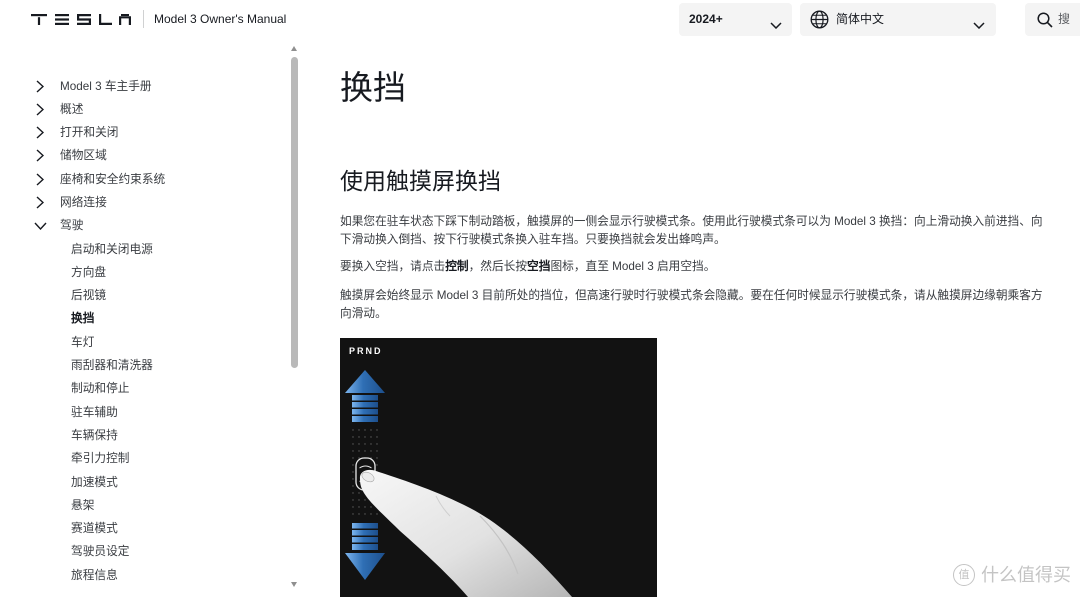 The width and height of the screenshot is (1080, 597). Describe the element at coordinates (142, 551) in the screenshot. I see `sidebar-subitem-driver-profiles: 驾驶员设定` at that location.